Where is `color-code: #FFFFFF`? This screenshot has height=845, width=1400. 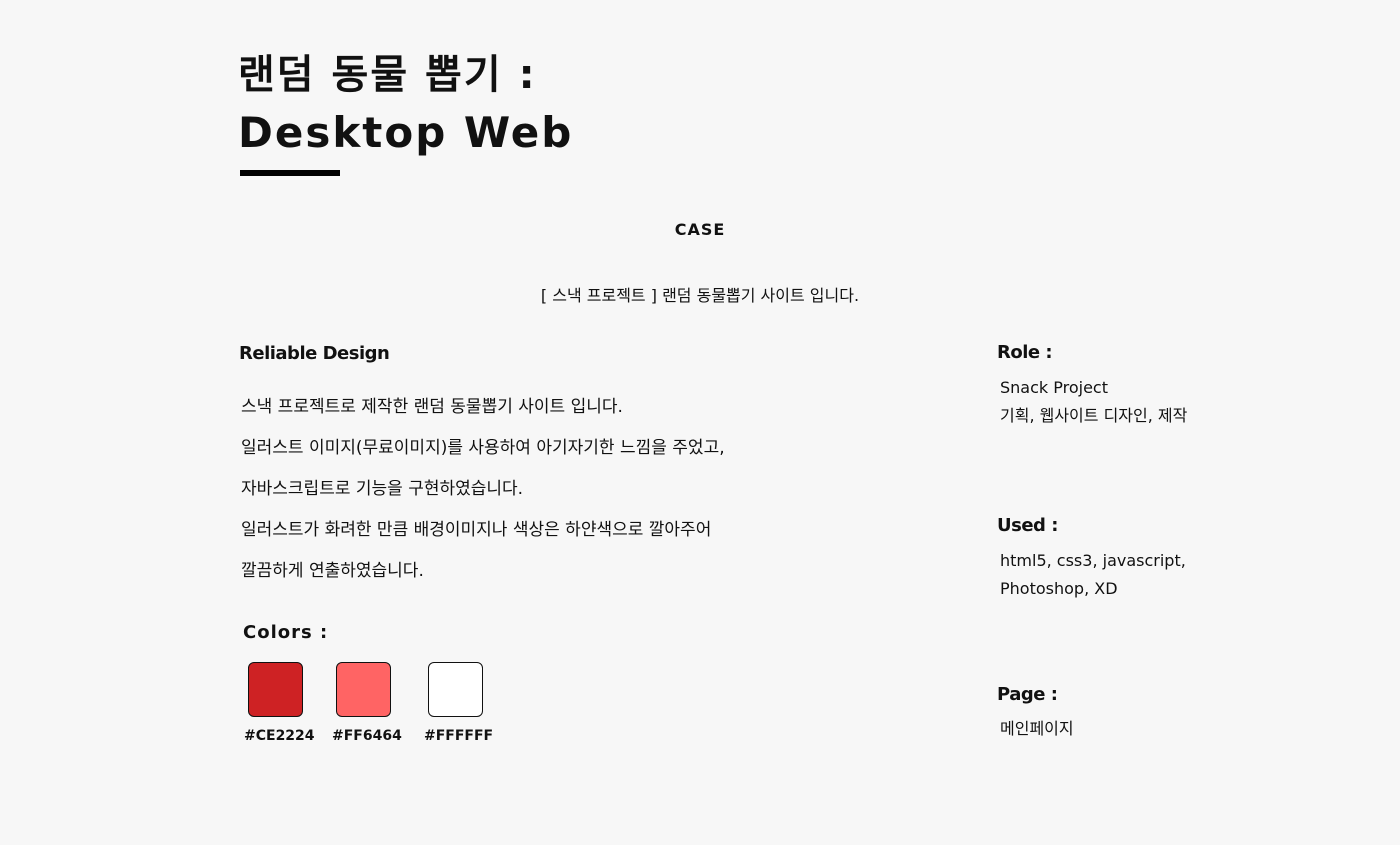 color-code: #FFFFFF is located at coordinates (459, 736).